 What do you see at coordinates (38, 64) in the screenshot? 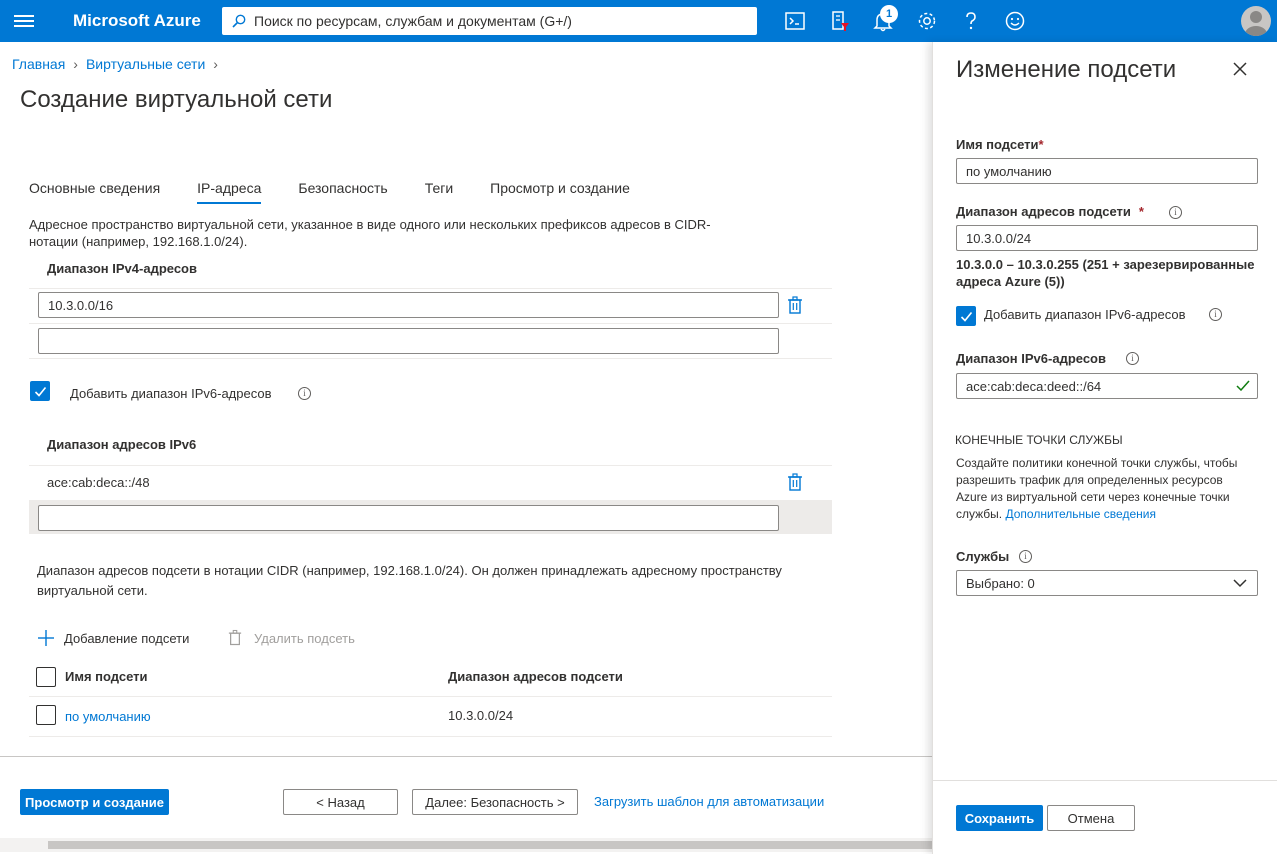
I see `breadcrumb-home: Главная` at bounding box center [38, 64].